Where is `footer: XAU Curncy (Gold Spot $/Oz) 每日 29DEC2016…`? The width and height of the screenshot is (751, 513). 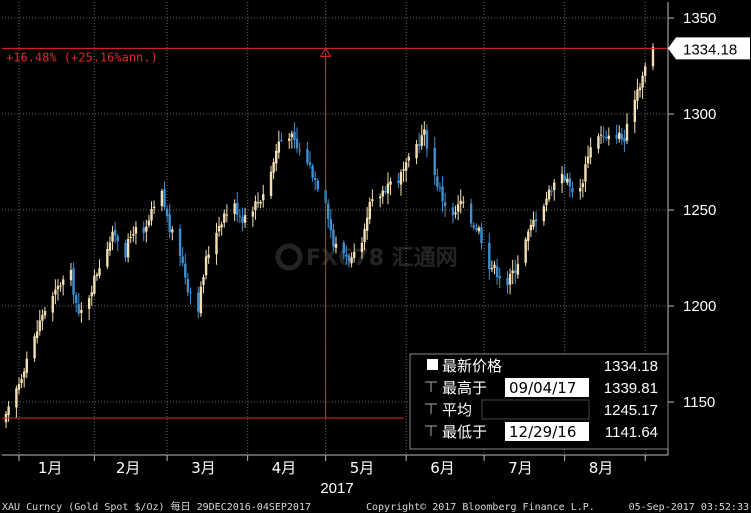
footer: XAU Curncy (Gold Spot $/Oz) 每日 29DEC2016… is located at coordinates (375, 506).